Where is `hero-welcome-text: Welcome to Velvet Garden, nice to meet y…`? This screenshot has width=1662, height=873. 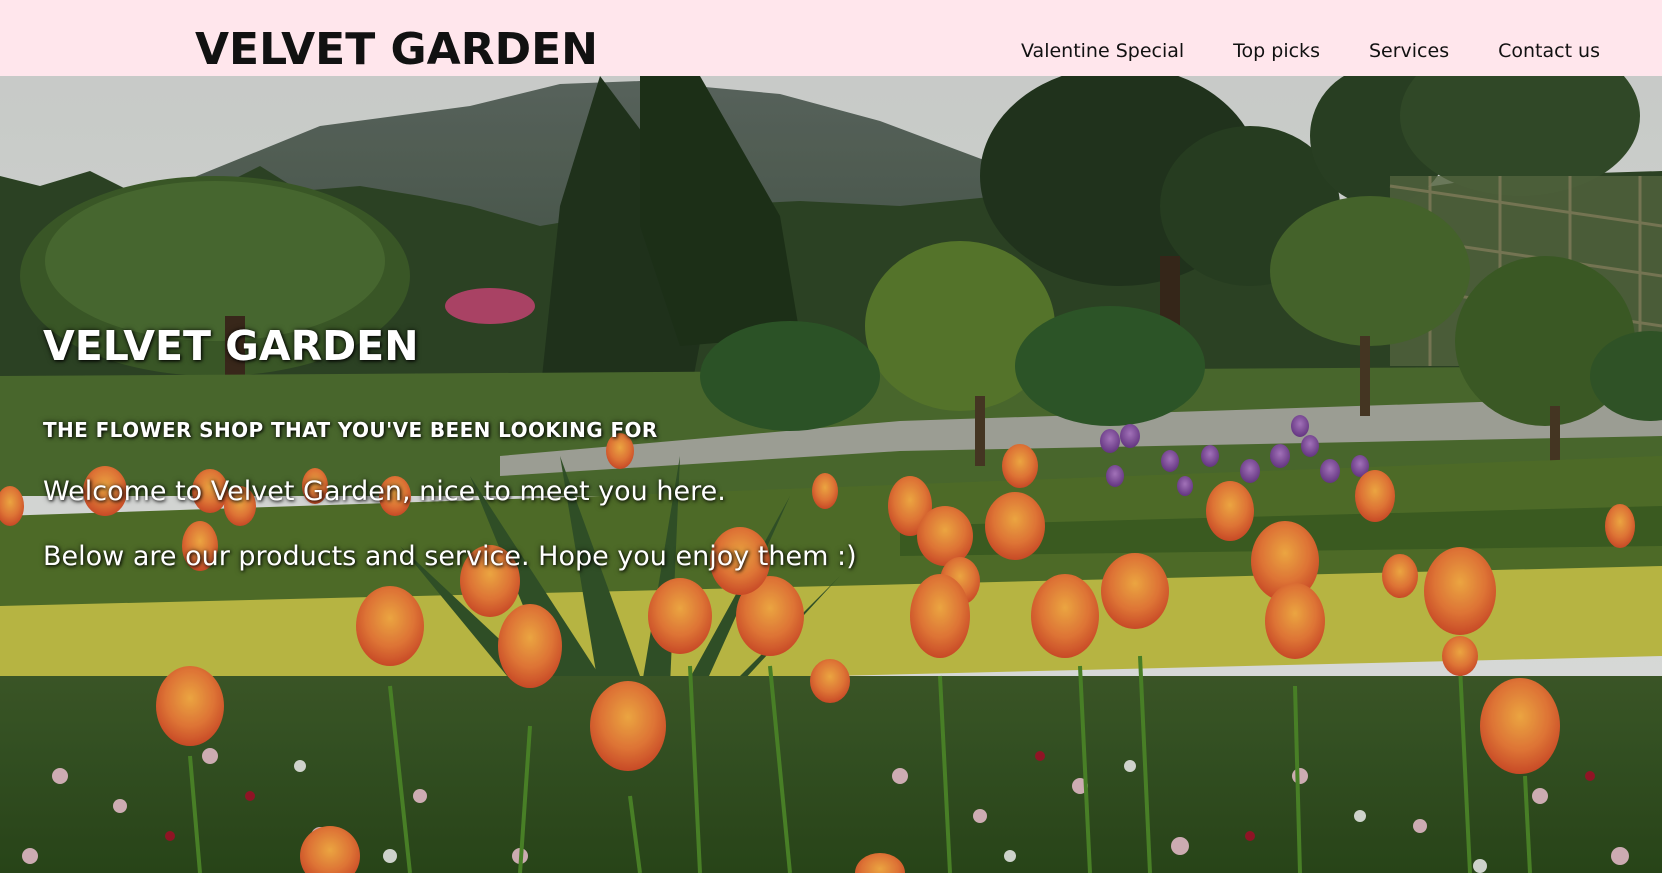
hero-welcome-text: Welcome to Velvet Garden, nice to meet y… is located at coordinates (384, 491).